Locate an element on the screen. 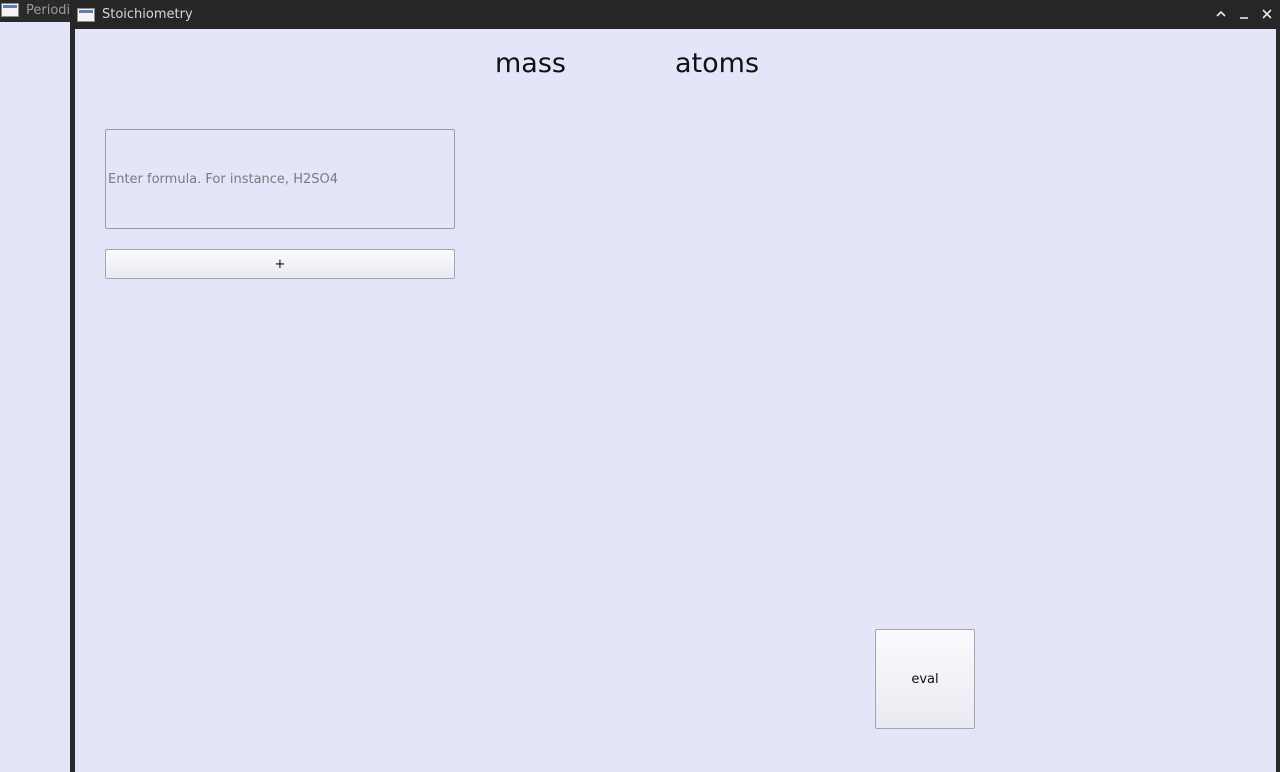 This screenshot has width=1280, height=772. background-window: Periodi is located at coordinates (37, 386).